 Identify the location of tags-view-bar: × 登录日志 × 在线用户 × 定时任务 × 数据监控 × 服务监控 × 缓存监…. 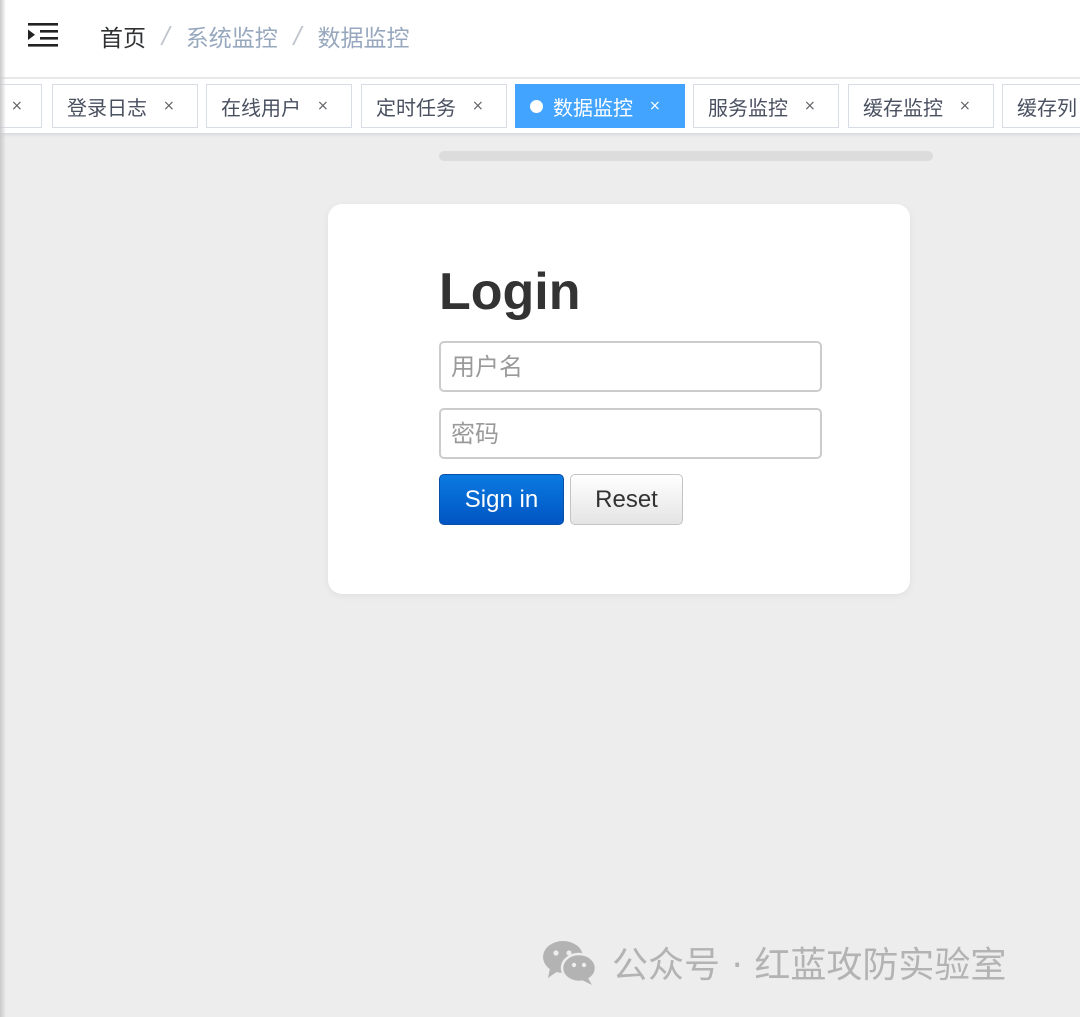
(540, 106).